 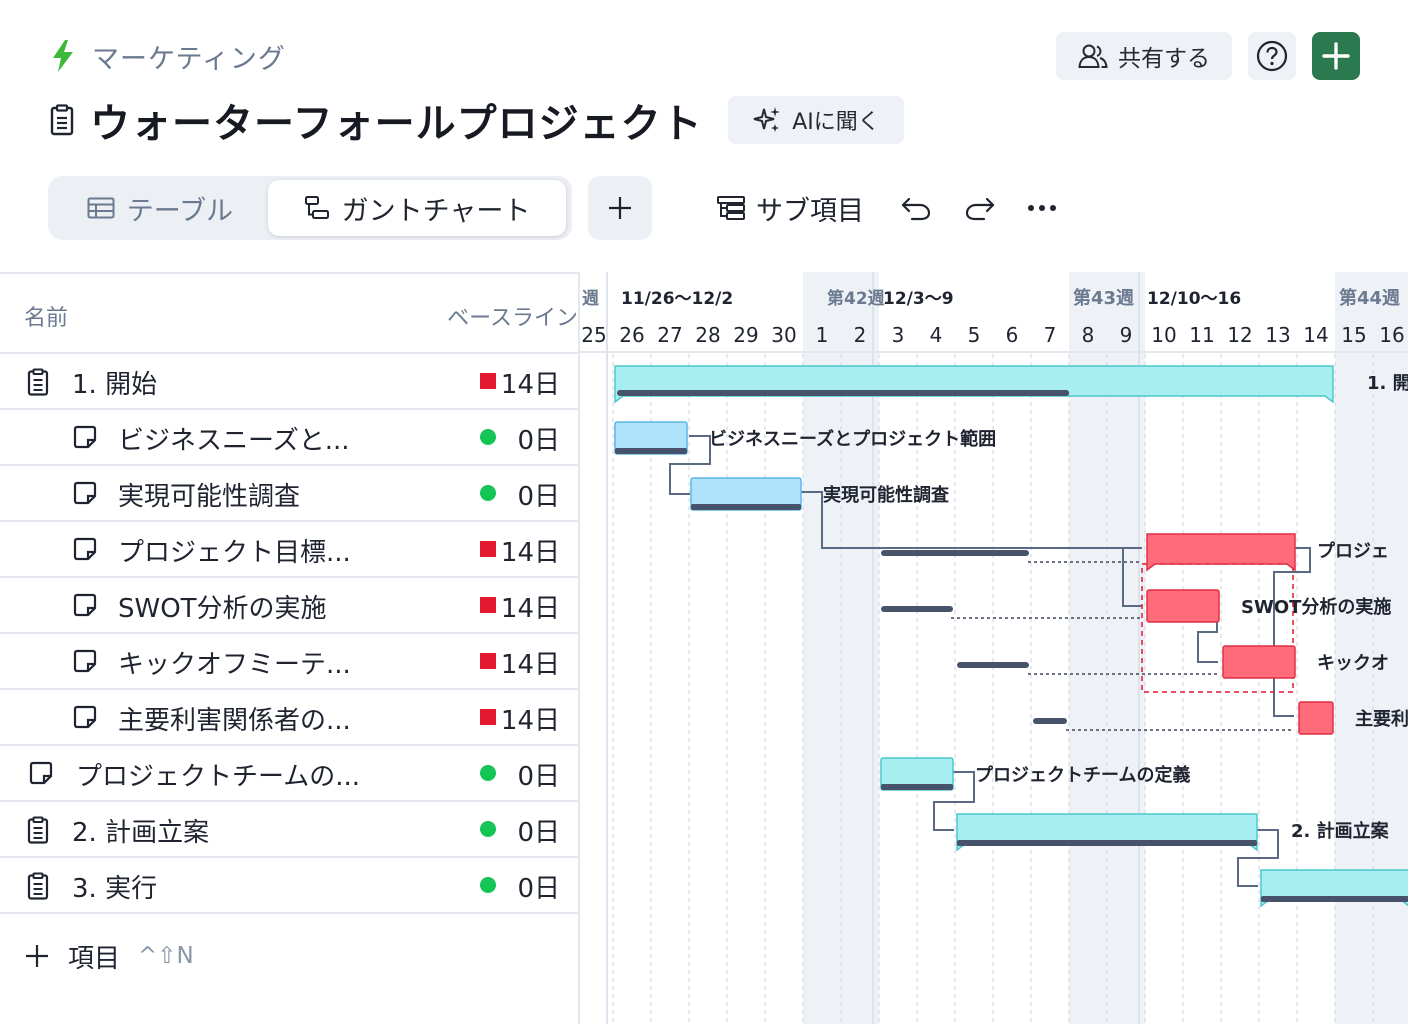 What do you see at coordinates (836, 122) in the screenshot?
I see `ask-ai-label: AIに聞く` at bounding box center [836, 122].